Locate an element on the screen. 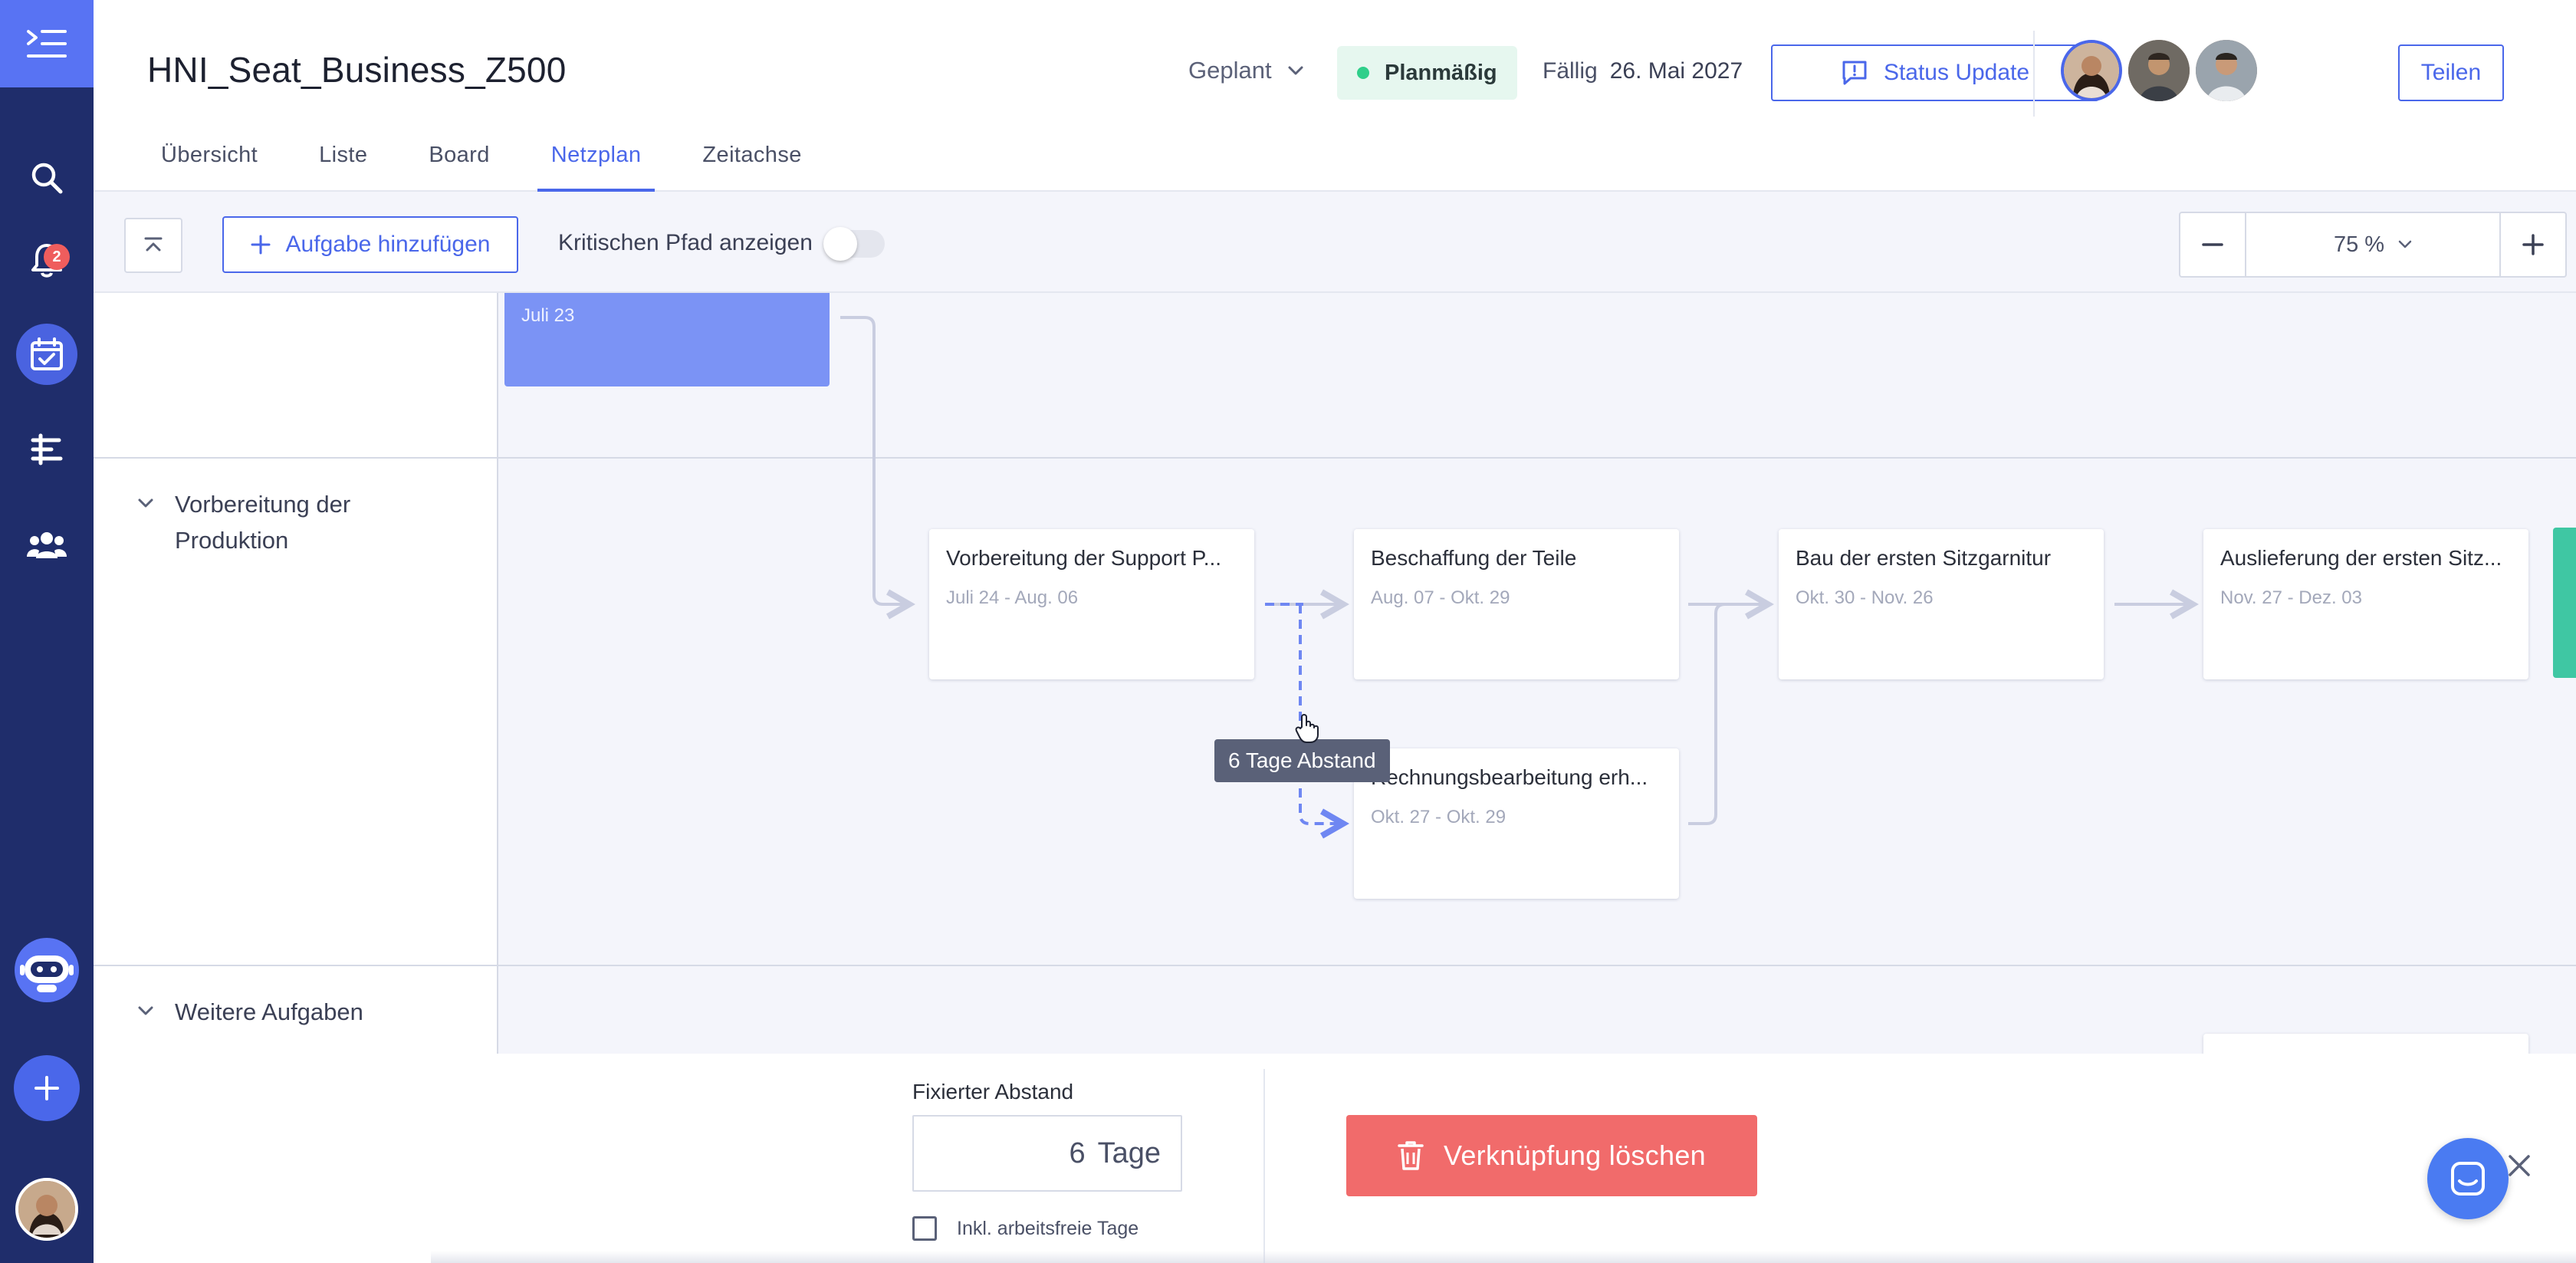  sidebar-portfolio-button is located at coordinates (46, 449).